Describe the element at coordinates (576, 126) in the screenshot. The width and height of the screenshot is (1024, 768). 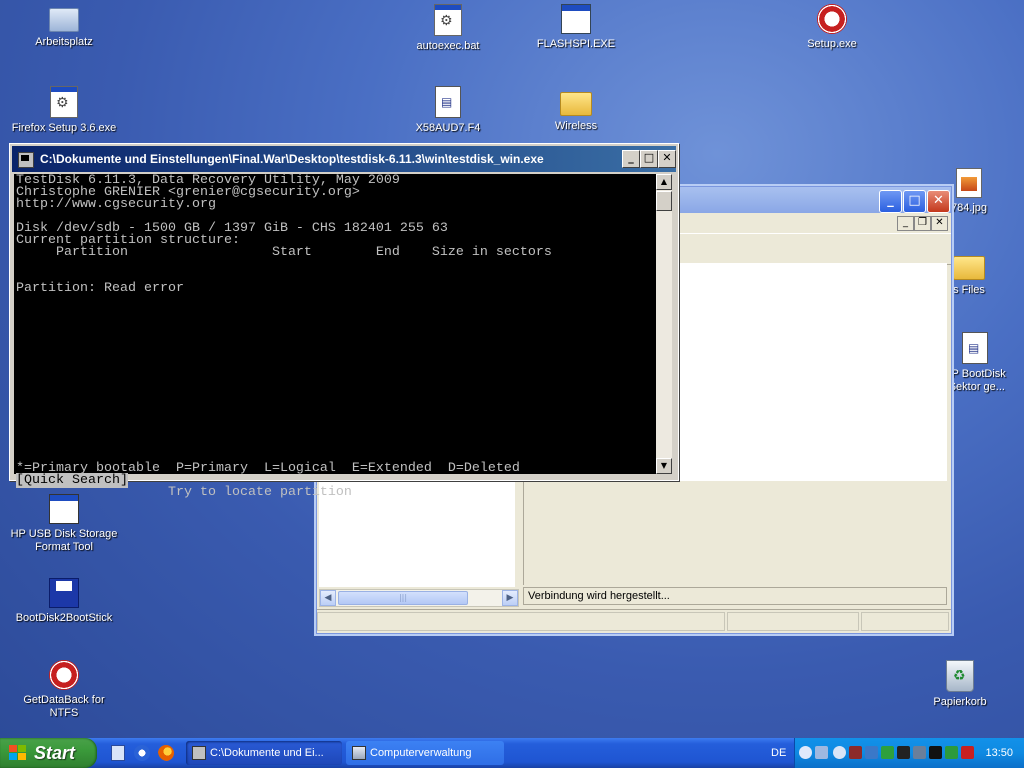
I see `desktop-icon-label: Wireless` at that location.